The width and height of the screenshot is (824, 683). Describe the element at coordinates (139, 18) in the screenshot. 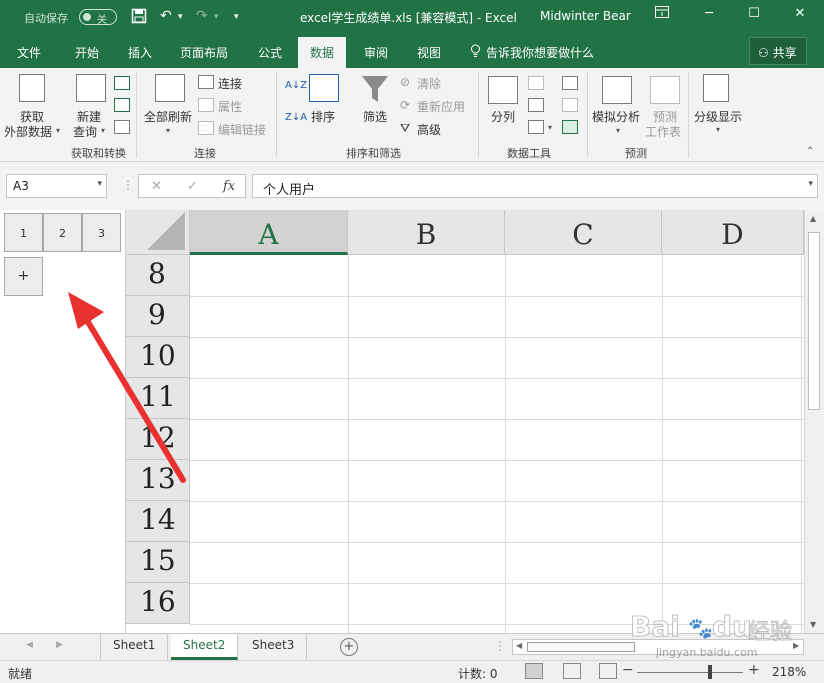

I see `save-icon` at that location.